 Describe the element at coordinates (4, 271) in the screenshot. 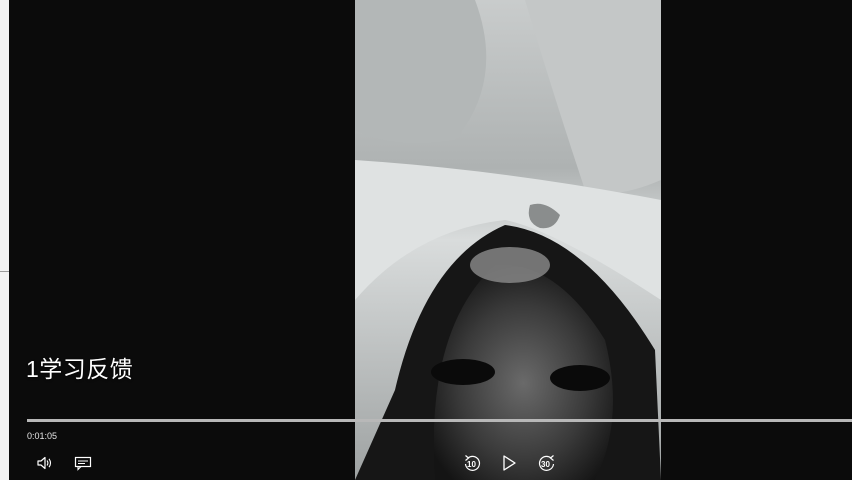

I see `edge-tick` at that location.